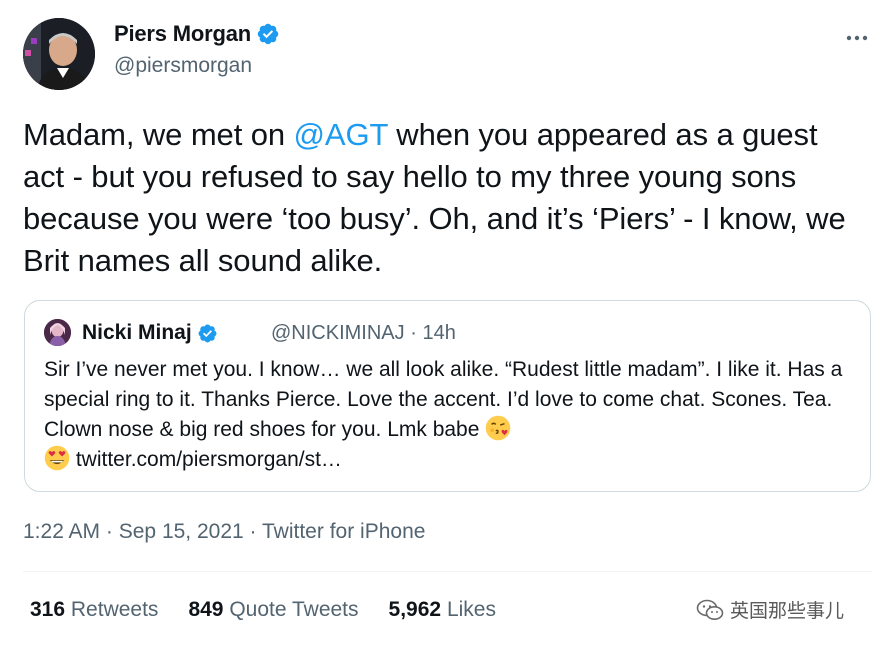  What do you see at coordinates (182, 33) in the screenshot?
I see `author-name-text: Piers Morgan` at bounding box center [182, 33].